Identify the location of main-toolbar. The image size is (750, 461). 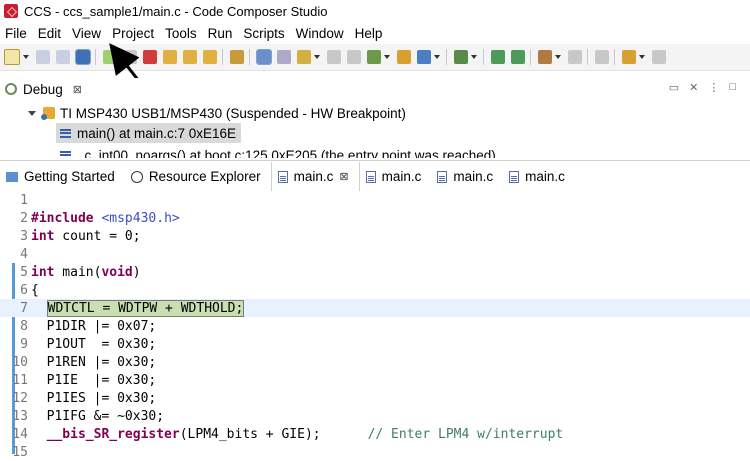
(375, 57).